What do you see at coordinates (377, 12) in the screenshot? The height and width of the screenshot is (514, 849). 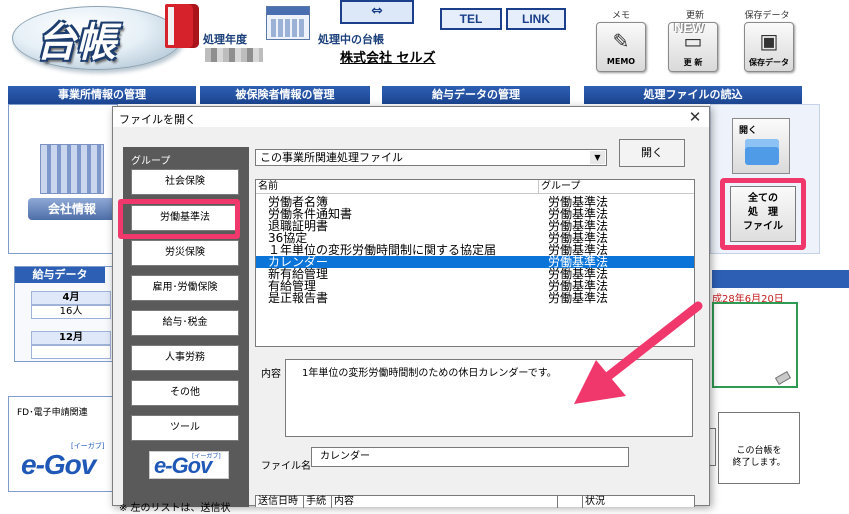 I see `switch-ledger-button: ⇔` at bounding box center [377, 12].